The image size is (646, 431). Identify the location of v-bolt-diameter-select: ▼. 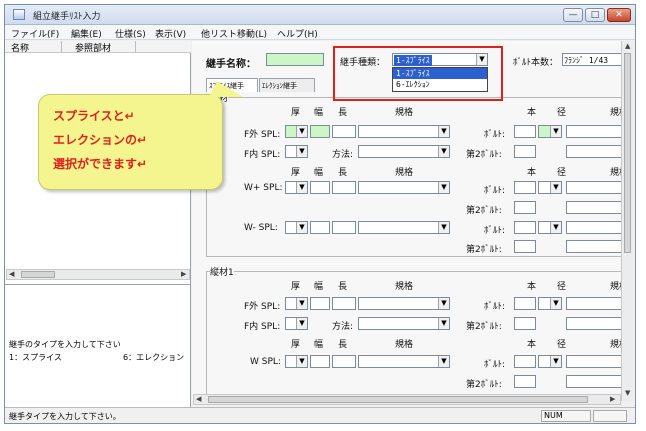
(550, 303).